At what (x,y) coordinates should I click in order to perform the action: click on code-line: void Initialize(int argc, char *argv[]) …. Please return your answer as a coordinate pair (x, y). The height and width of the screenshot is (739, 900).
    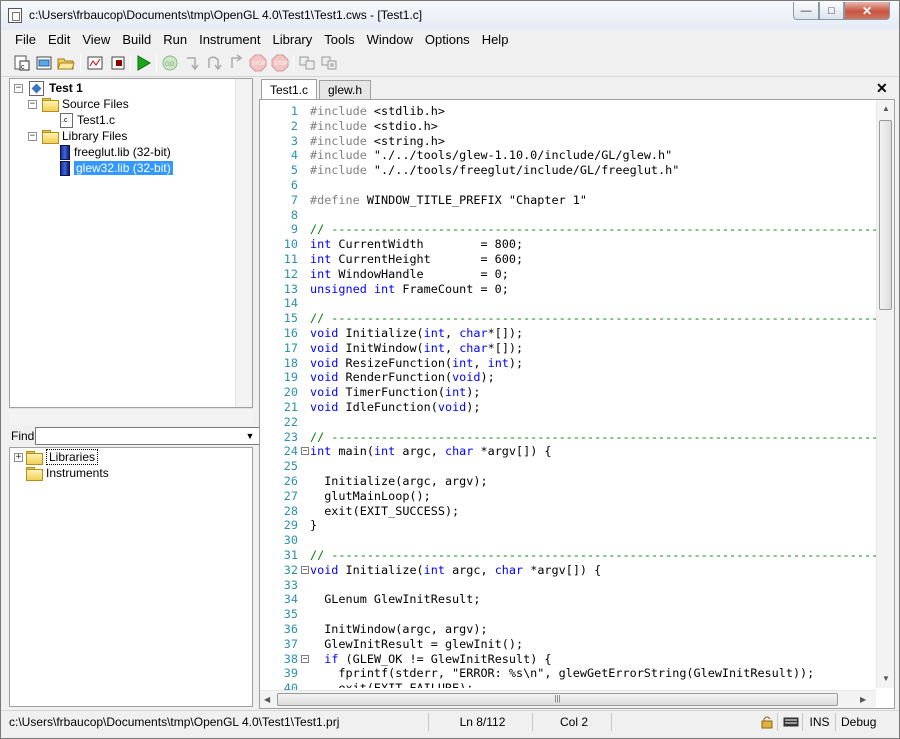
    Looking at the image, I should click on (455, 570).